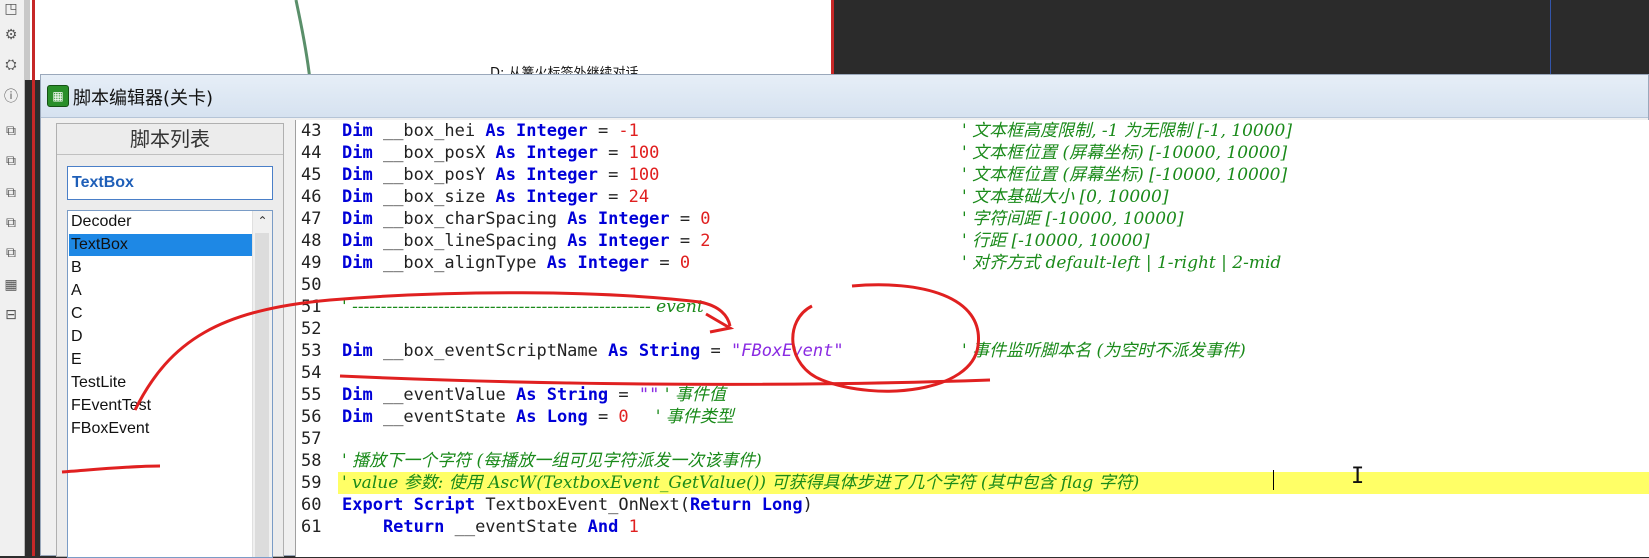 The image size is (1649, 558). What do you see at coordinates (33, 278) in the screenshot?
I see `canvas-border-line` at bounding box center [33, 278].